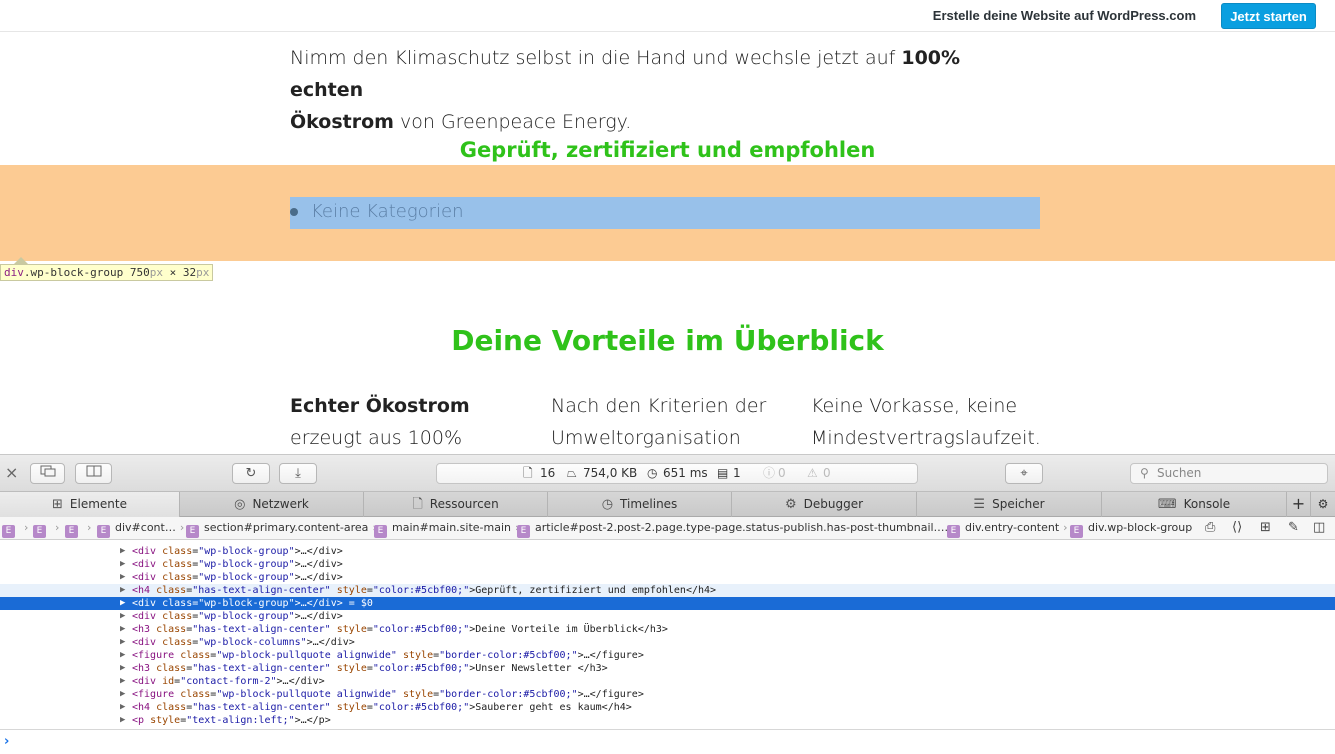 This screenshot has height=754, width=1335. Describe the element at coordinates (1299, 504) in the screenshot. I see `add-tab-icon: +` at that location.